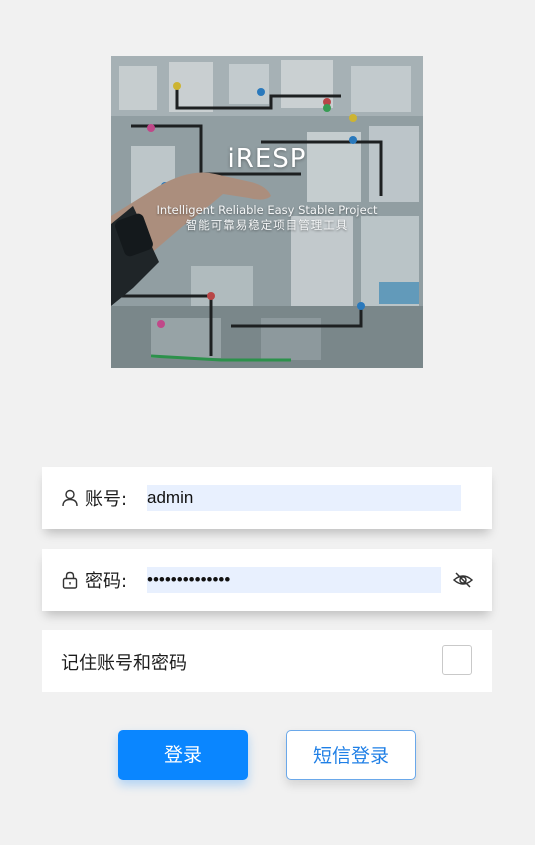  I want to click on remember-checkbox, so click(457, 660).